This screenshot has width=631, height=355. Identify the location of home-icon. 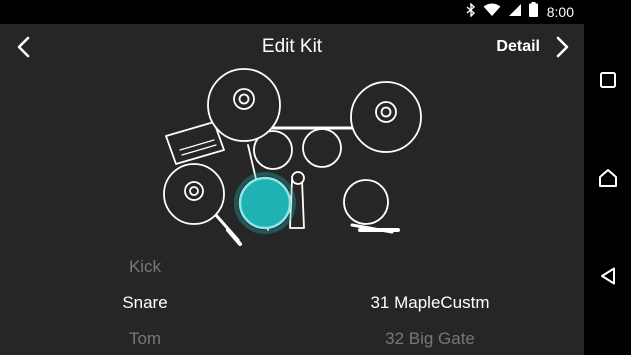
(607, 178).